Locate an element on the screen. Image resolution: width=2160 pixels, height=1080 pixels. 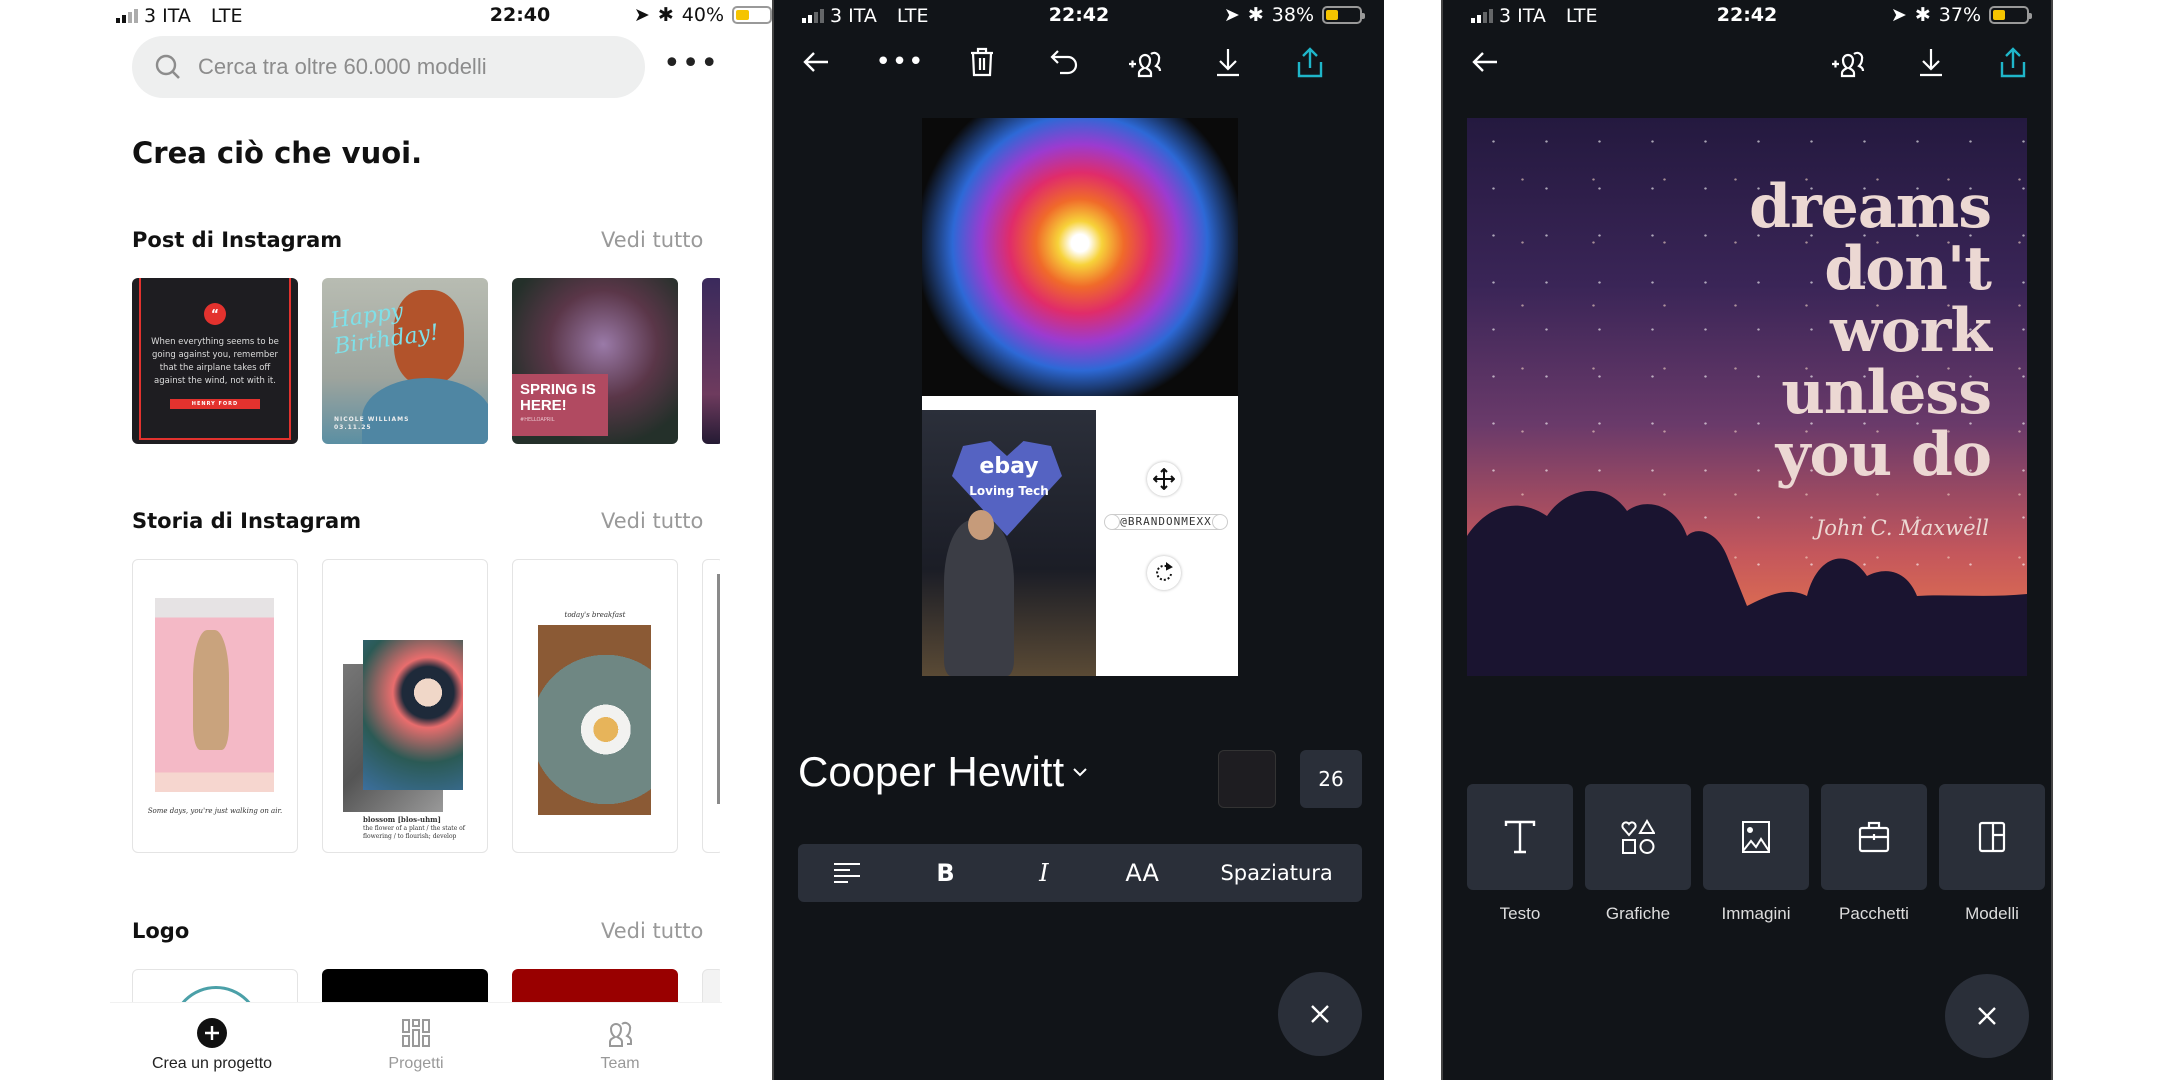
font-name: Cooper Hewitt is located at coordinates (931, 771).